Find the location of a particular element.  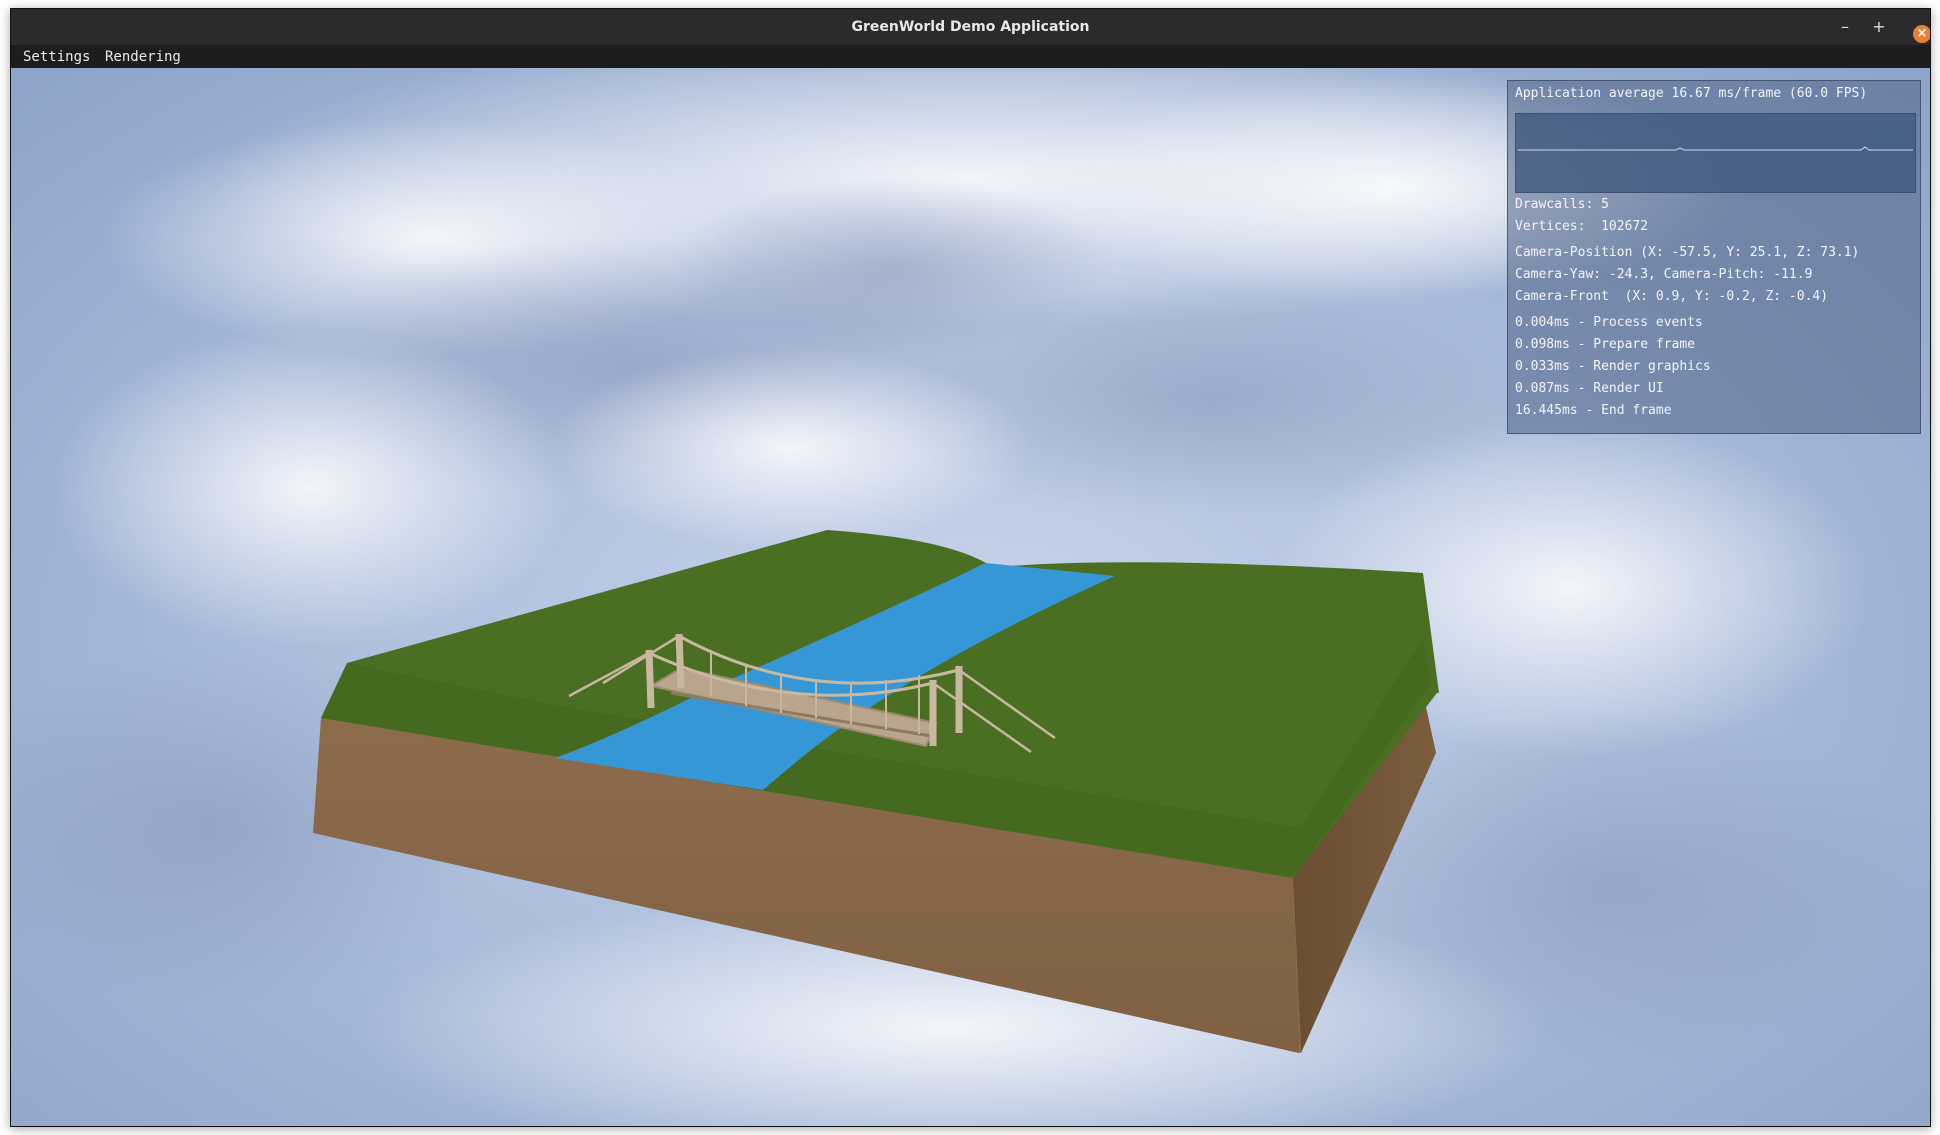

timing-end-frame: 16.445ms - End frame is located at coordinates (1593, 410).